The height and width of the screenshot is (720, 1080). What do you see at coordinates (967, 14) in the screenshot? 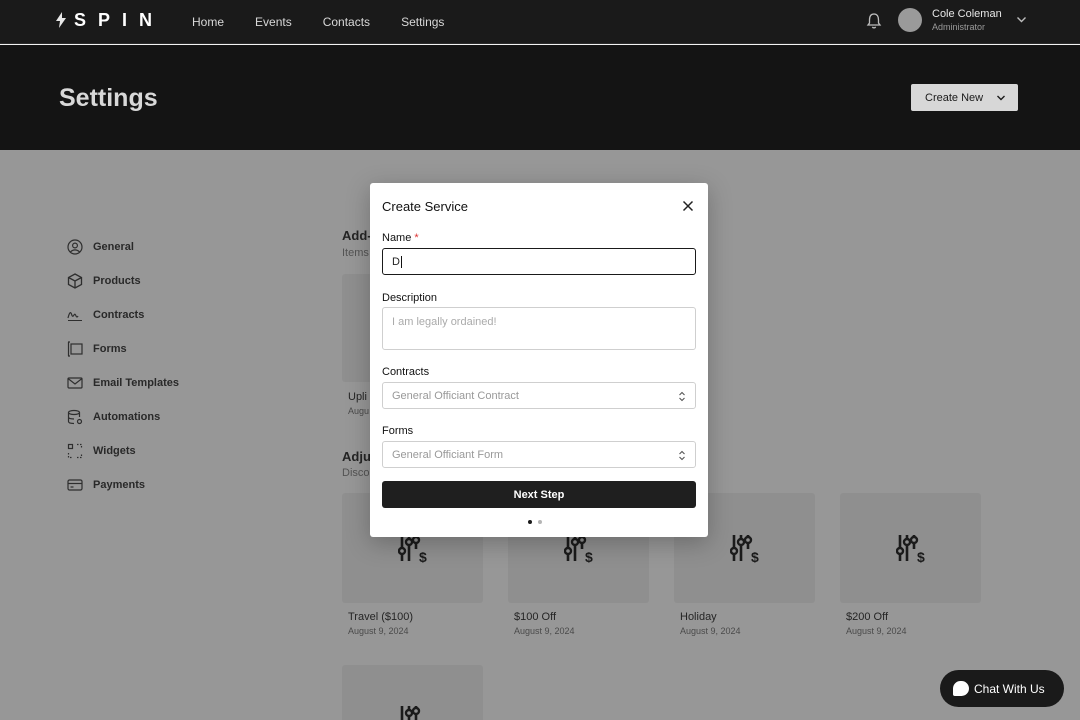
I see `user-name: Cole Coleman` at bounding box center [967, 14].